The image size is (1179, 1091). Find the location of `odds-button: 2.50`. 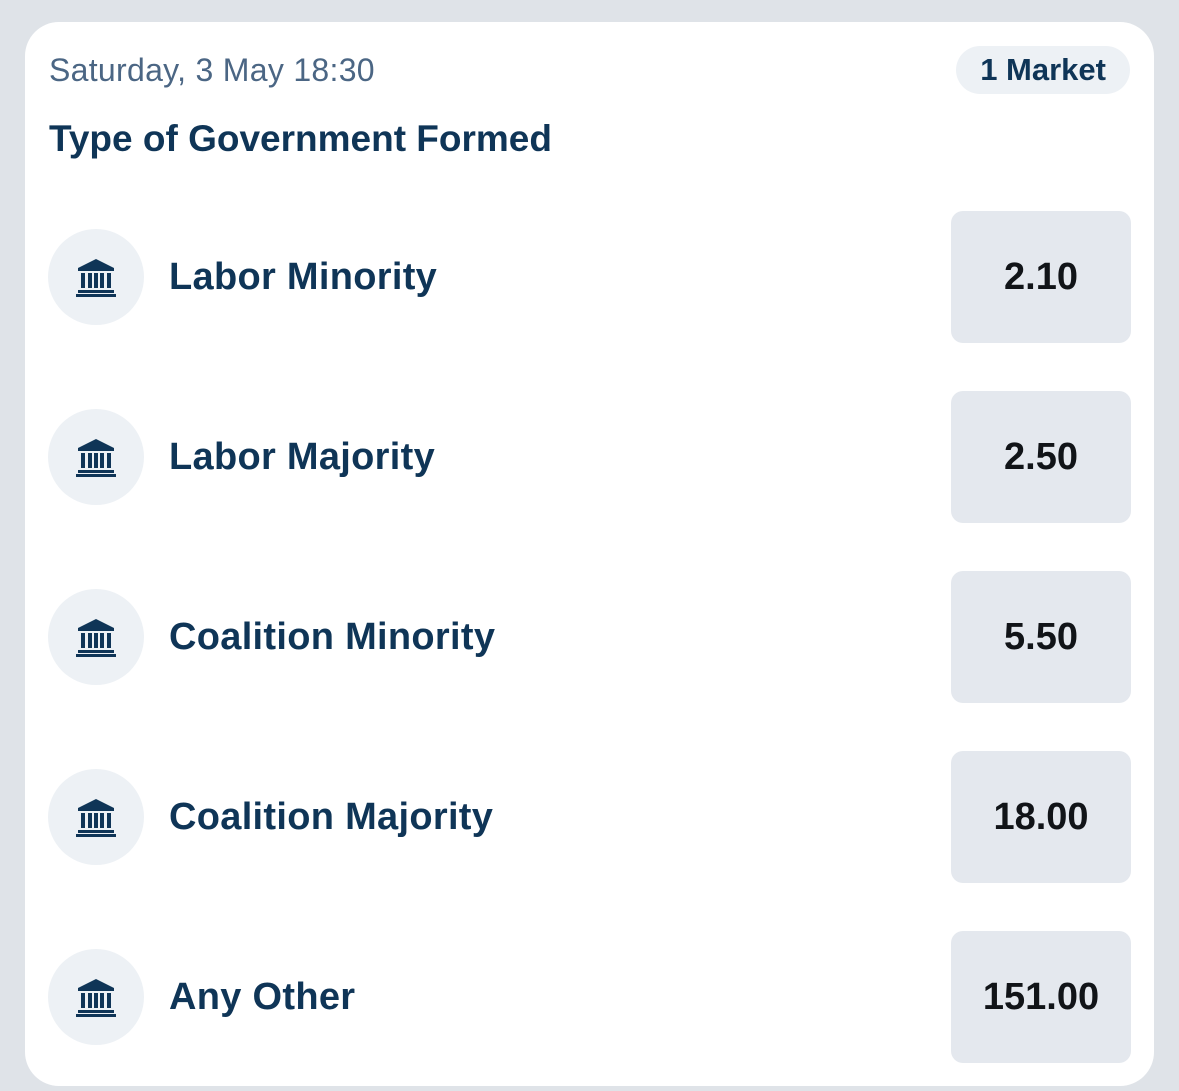

odds-button: 2.50 is located at coordinates (1041, 457).